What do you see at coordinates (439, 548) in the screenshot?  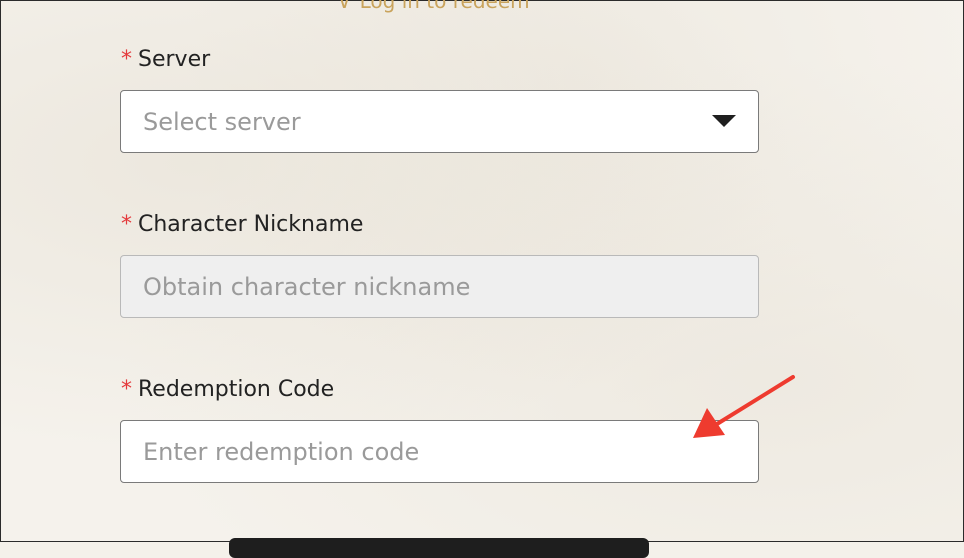 I see `submit-button` at bounding box center [439, 548].